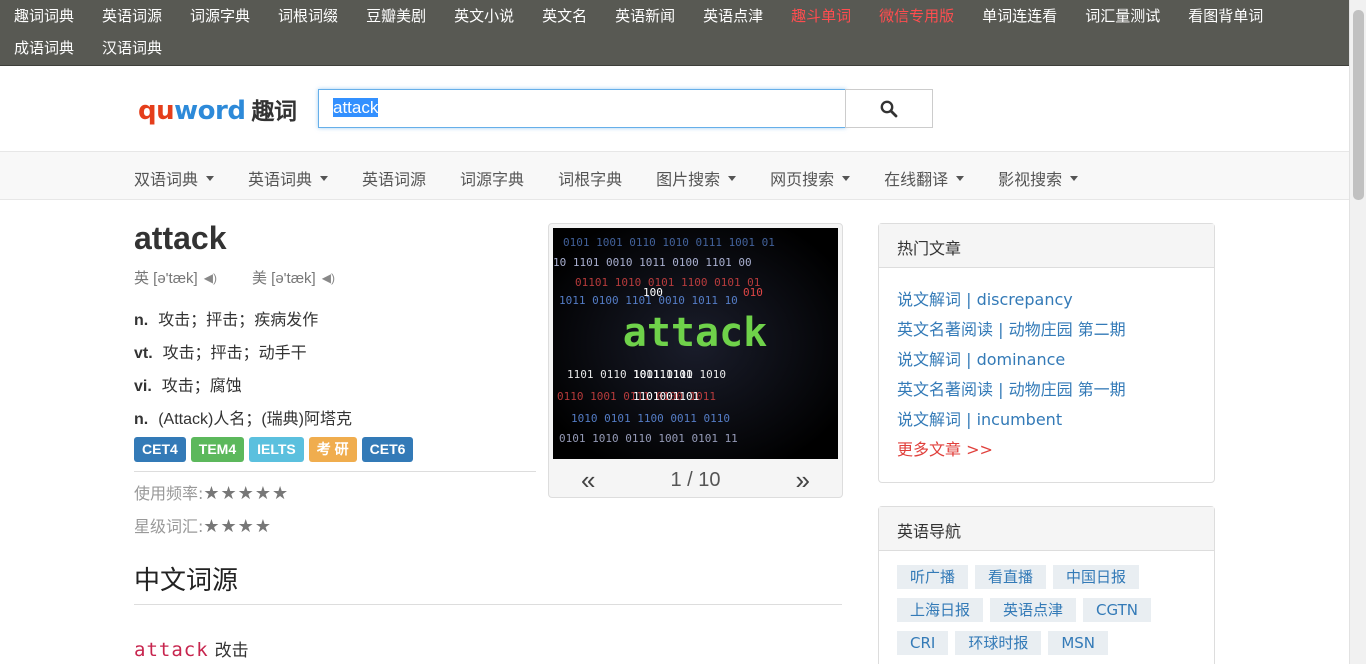  What do you see at coordinates (234, 353) in the screenshot?
I see `definition-text: 攻击；抨击；动手干` at bounding box center [234, 353].